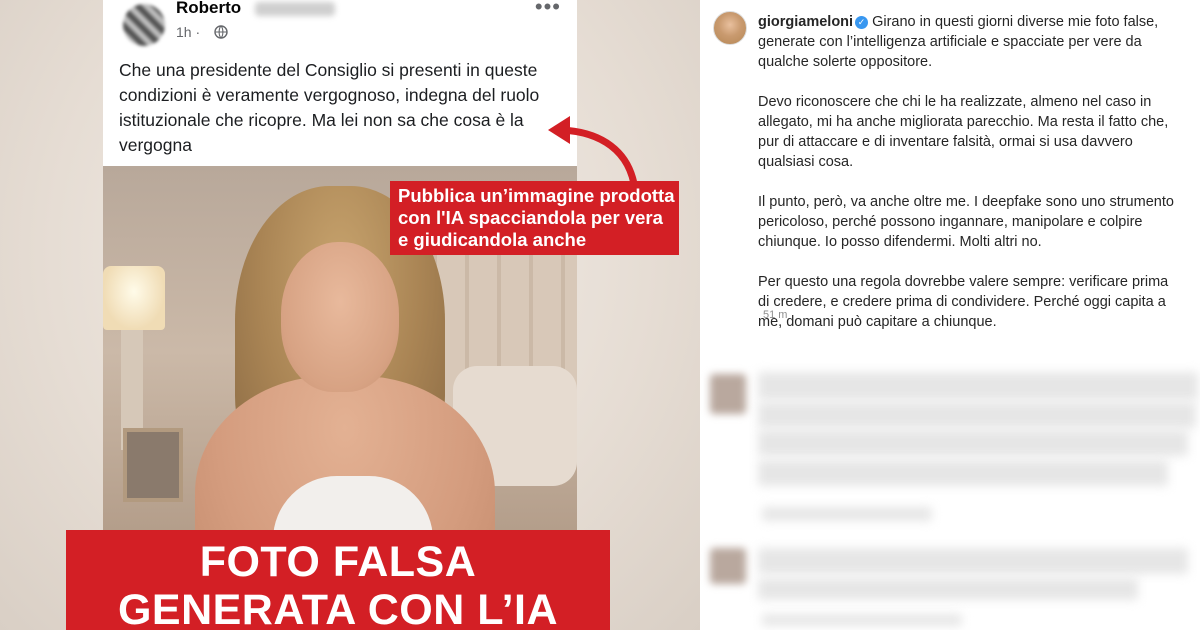  I want to click on more-options-icon: •••, so click(548, 10).